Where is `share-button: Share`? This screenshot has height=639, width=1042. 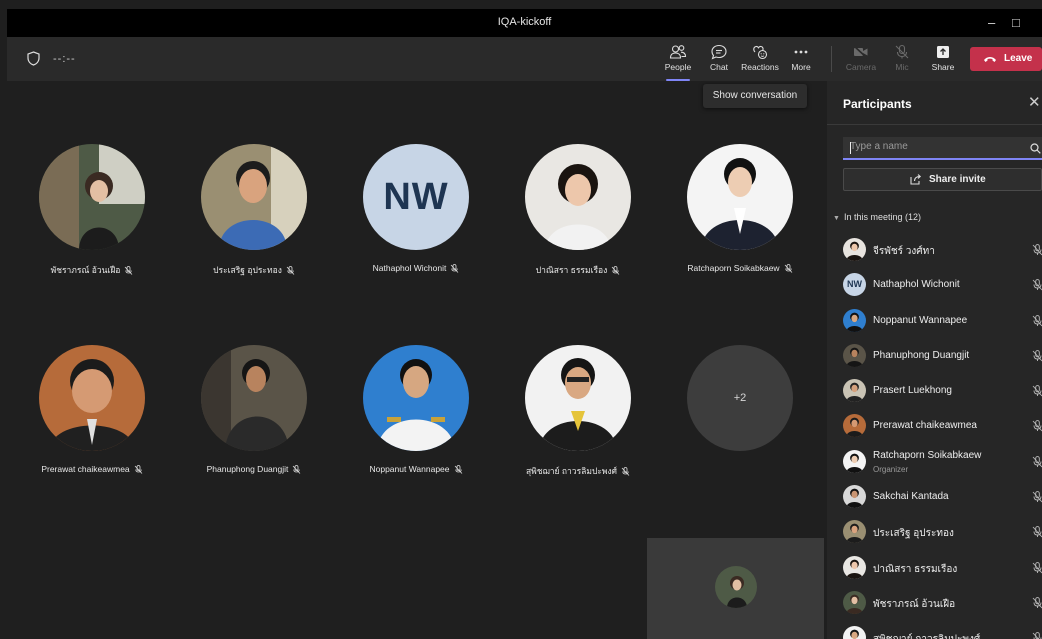
share-button: Share is located at coordinates (943, 58).